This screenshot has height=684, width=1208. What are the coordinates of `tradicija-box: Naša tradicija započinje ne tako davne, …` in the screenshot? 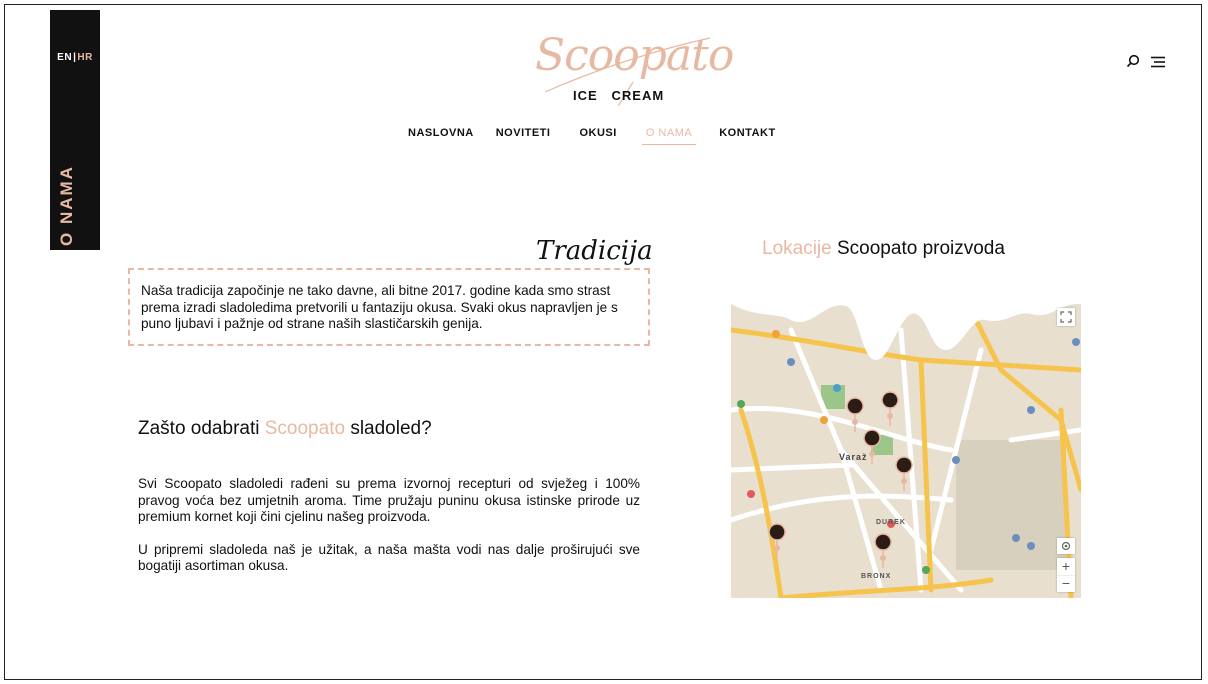 It's located at (389, 307).